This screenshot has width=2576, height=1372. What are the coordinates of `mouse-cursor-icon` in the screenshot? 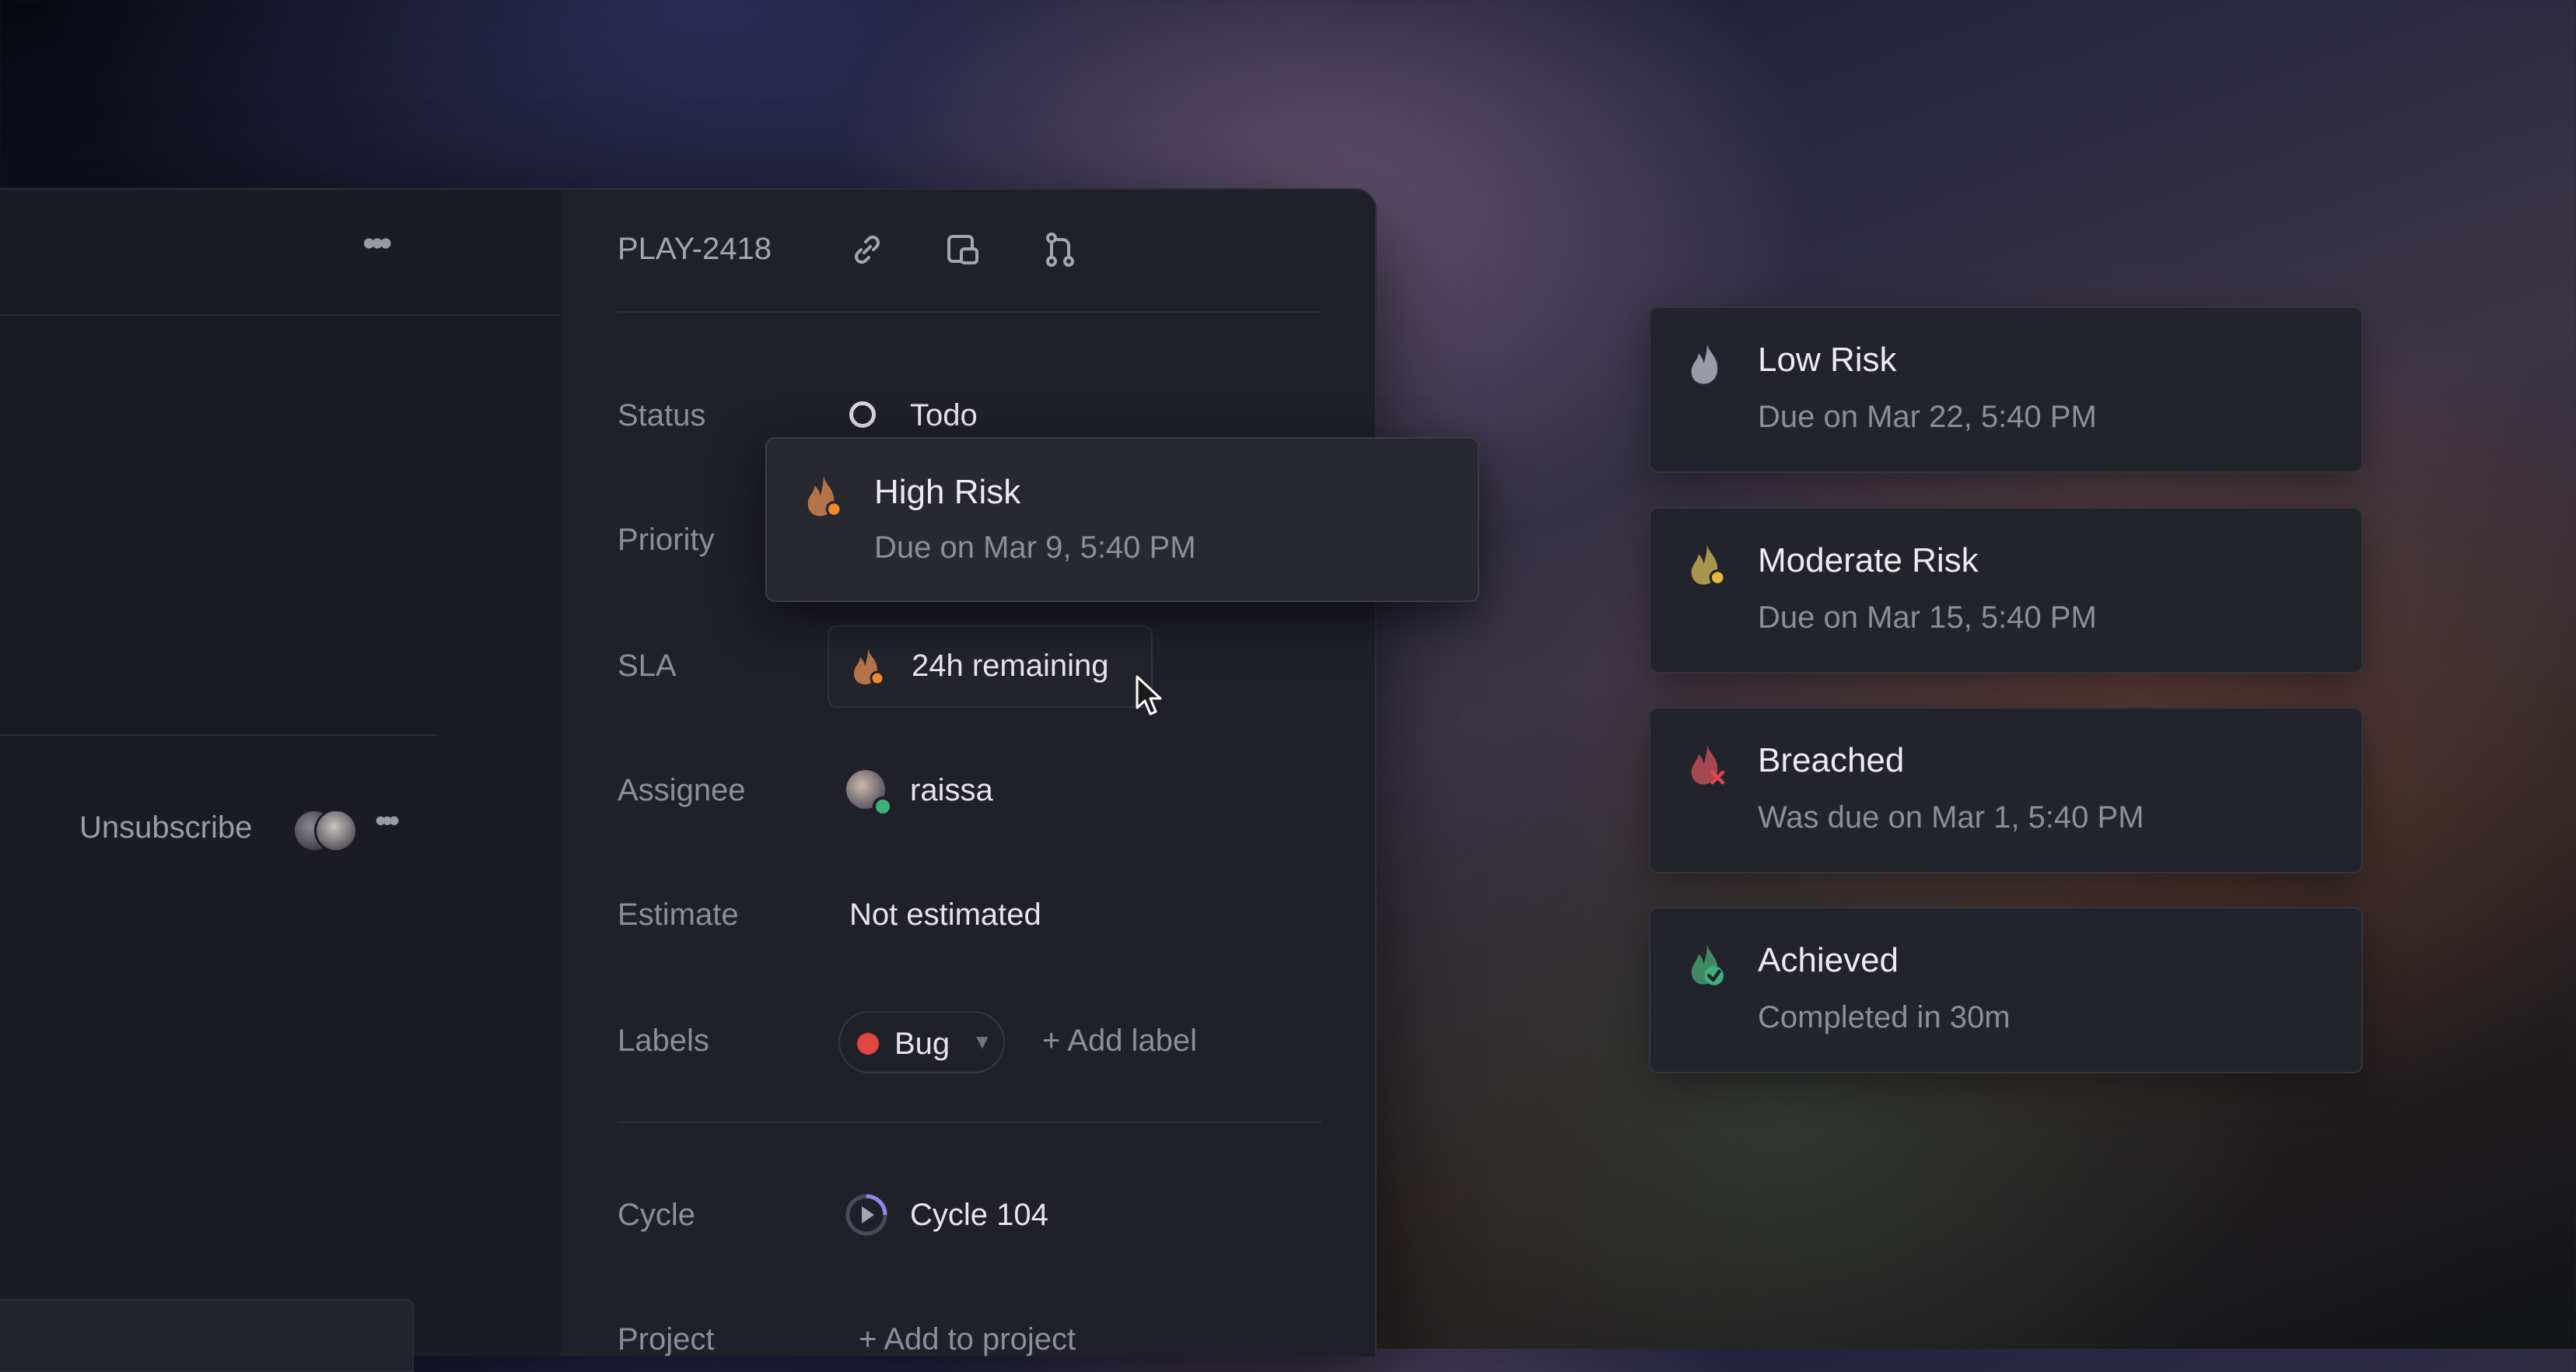 It's located at (1149, 696).